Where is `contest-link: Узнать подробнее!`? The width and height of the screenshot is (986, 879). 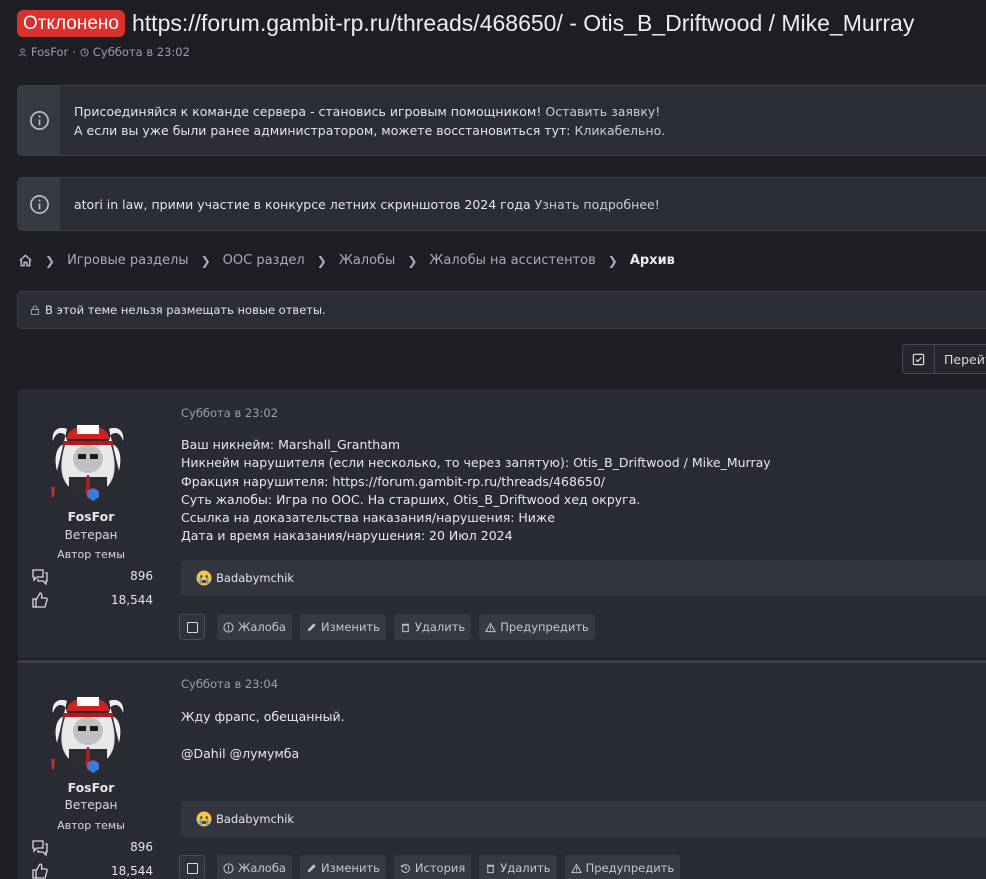 contest-link: Узнать подробнее! is located at coordinates (597, 204).